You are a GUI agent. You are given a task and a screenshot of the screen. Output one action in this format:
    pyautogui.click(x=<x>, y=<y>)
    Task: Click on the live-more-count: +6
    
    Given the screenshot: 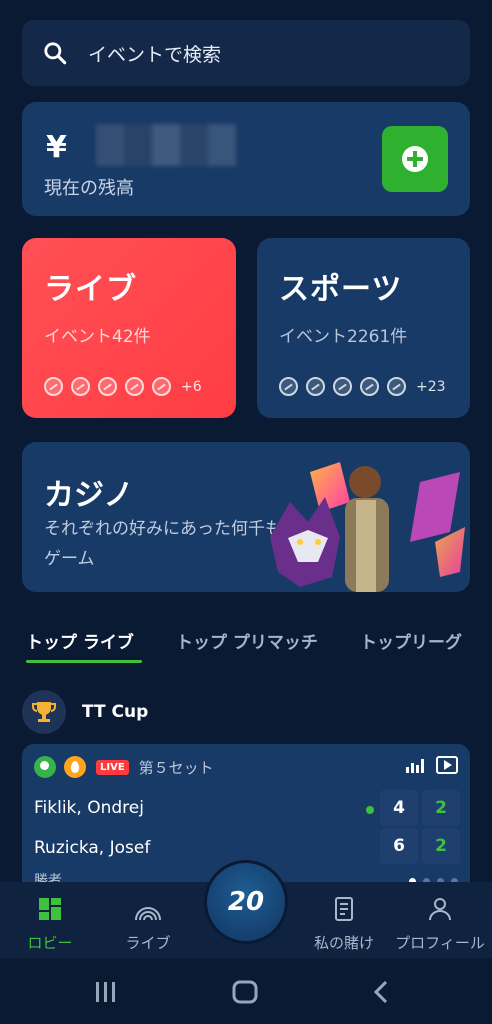 What is the action you would take?
    pyautogui.click(x=191, y=386)
    